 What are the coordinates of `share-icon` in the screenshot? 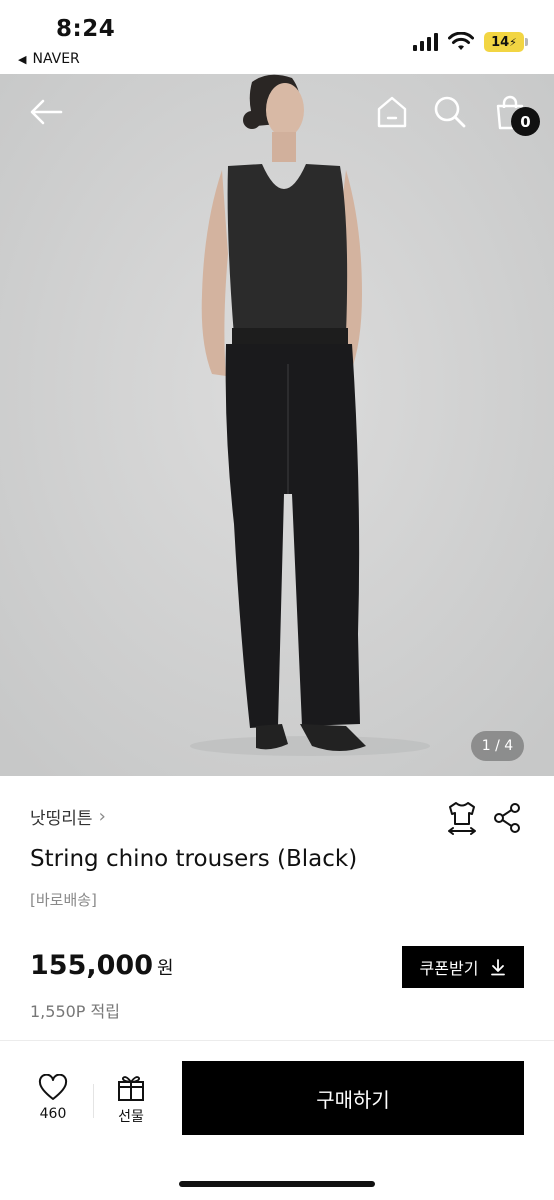 It's located at (507, 818).